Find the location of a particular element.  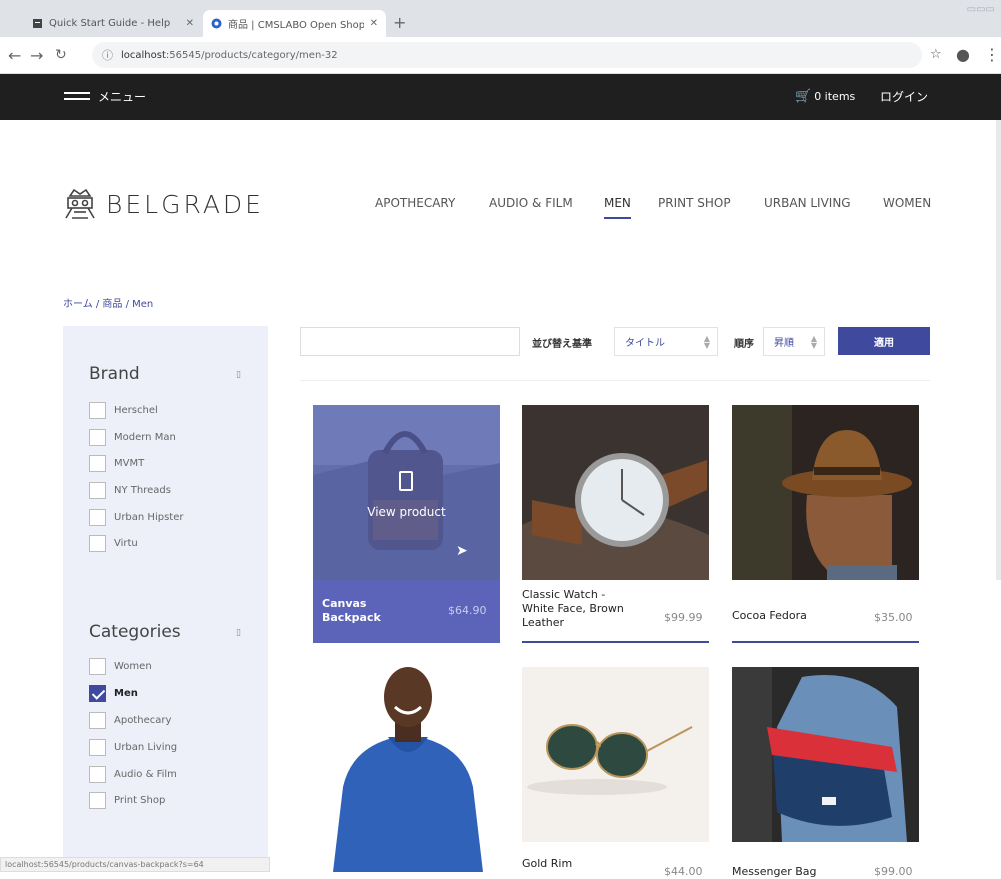

url-host: localhost is located at coordinates (143, 55).